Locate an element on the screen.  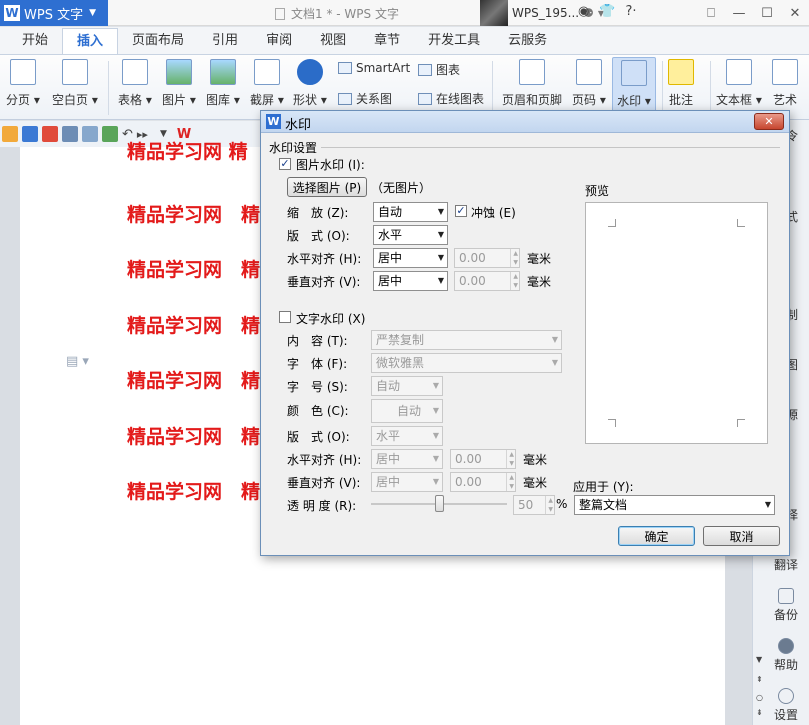
washout-checkbox: ✓ is located at coordinates (461, 211).